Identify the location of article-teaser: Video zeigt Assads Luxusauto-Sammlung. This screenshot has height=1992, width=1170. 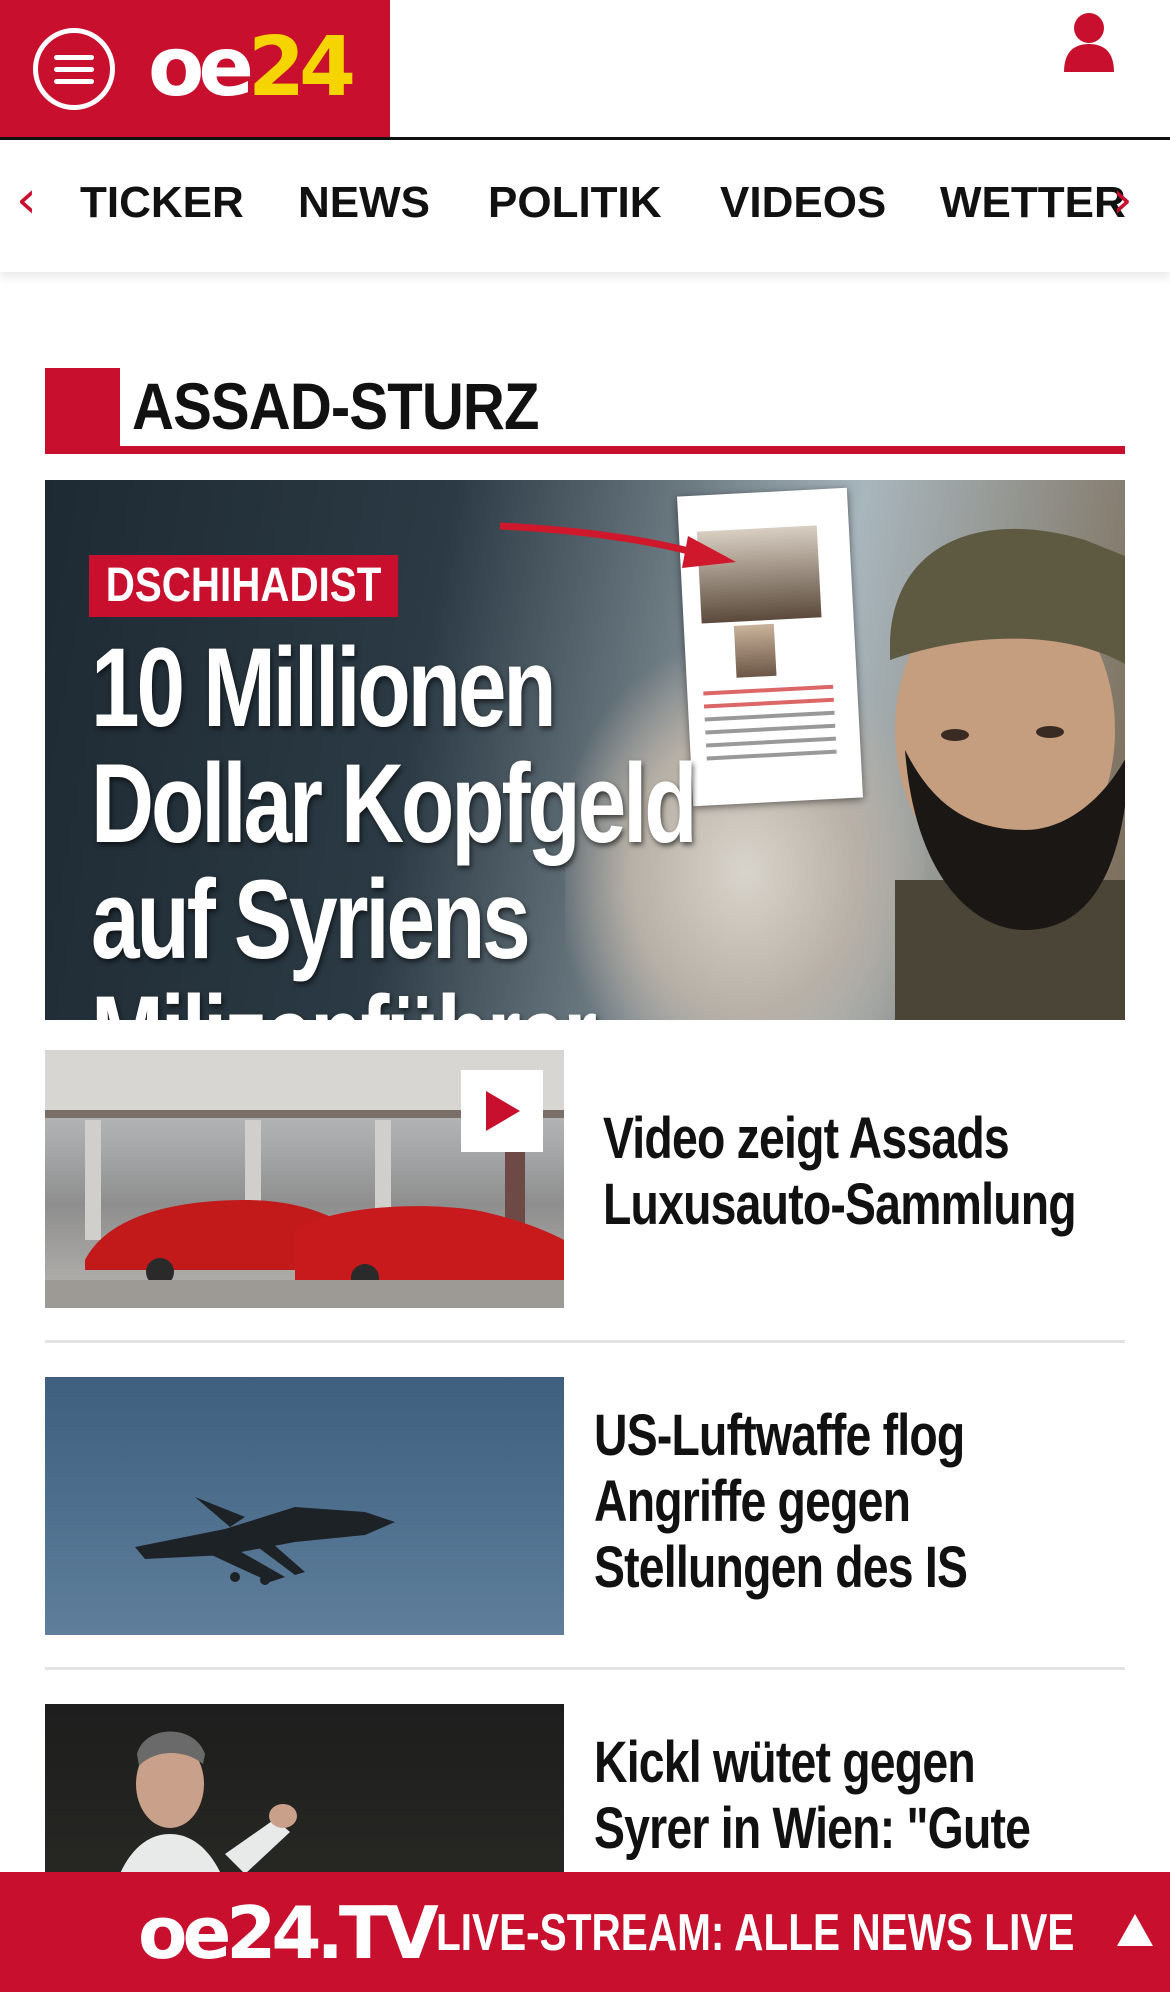
(585, 1179).